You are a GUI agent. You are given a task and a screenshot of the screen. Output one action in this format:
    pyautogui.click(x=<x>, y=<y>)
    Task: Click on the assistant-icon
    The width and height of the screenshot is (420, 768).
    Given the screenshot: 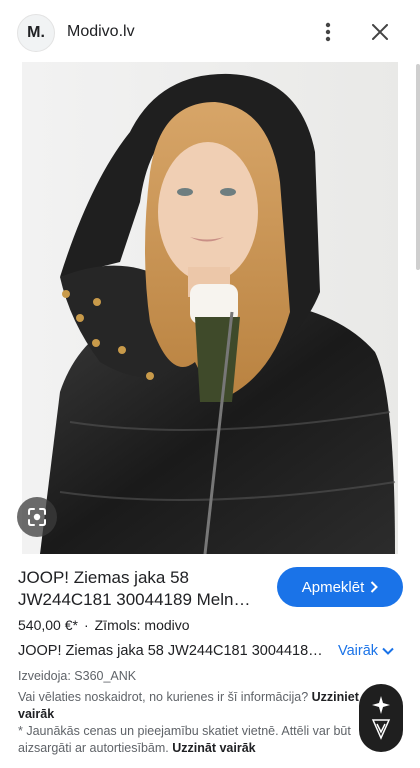 What is the action you would take?
    pyautogui.click(x=381, y=718)
    